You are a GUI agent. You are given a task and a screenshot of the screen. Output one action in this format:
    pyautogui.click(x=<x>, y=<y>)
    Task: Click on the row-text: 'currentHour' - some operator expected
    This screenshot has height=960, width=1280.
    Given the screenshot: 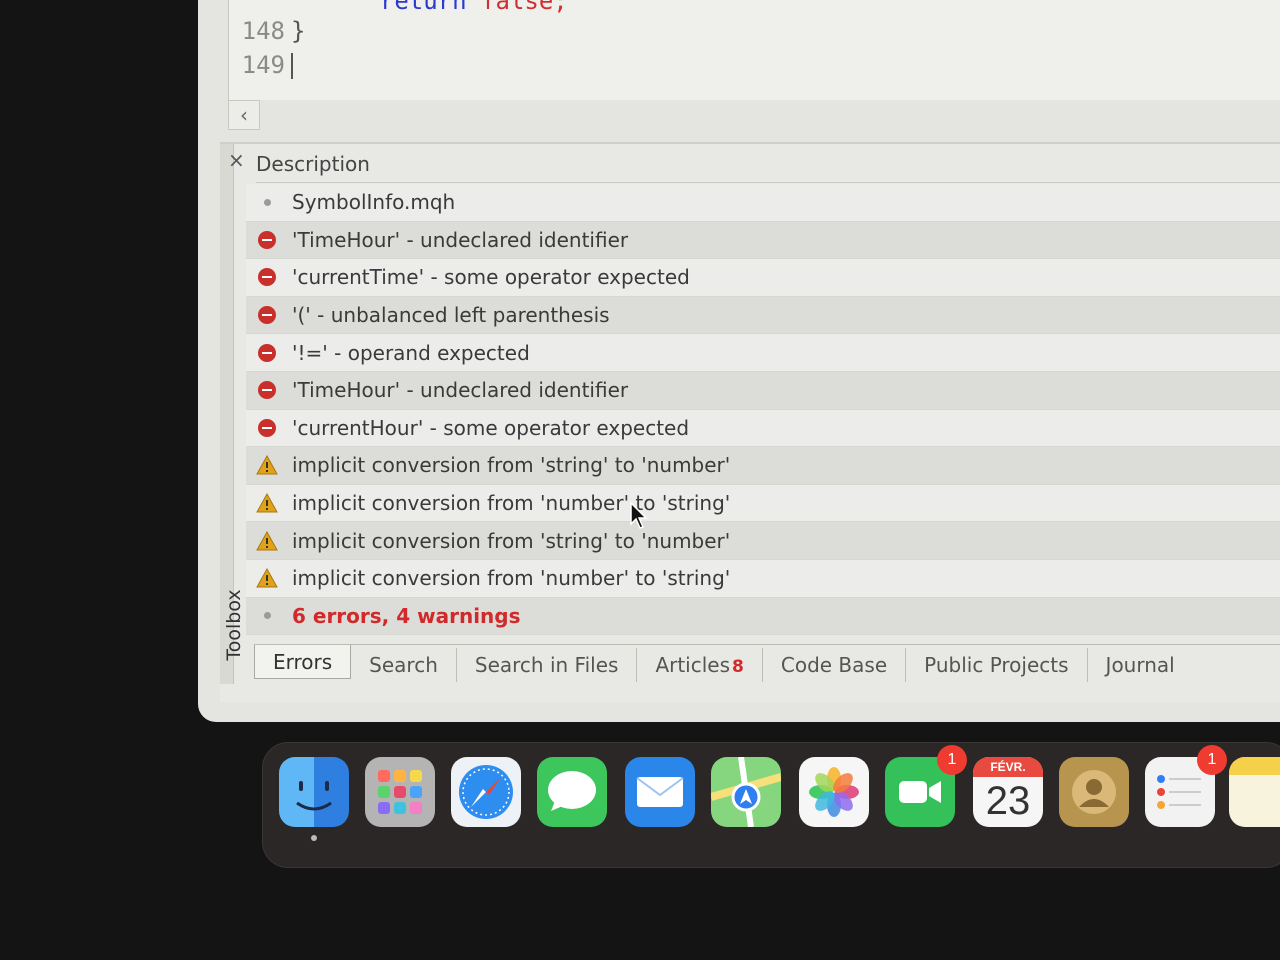 What is the action you would take?
    pyautogui.click(x=491, y=427)
    